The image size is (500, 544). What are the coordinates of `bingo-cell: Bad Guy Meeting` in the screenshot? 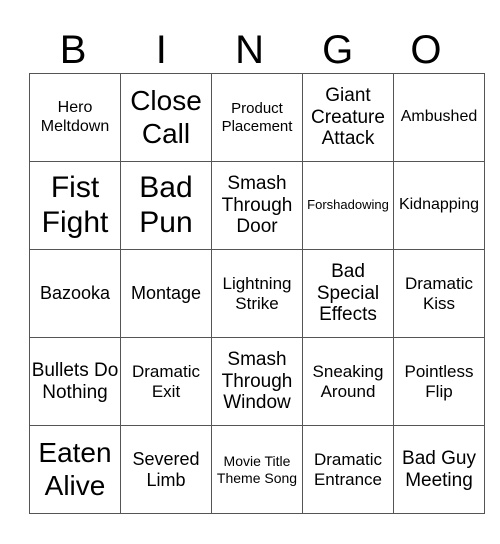 It's located at (439, 469).